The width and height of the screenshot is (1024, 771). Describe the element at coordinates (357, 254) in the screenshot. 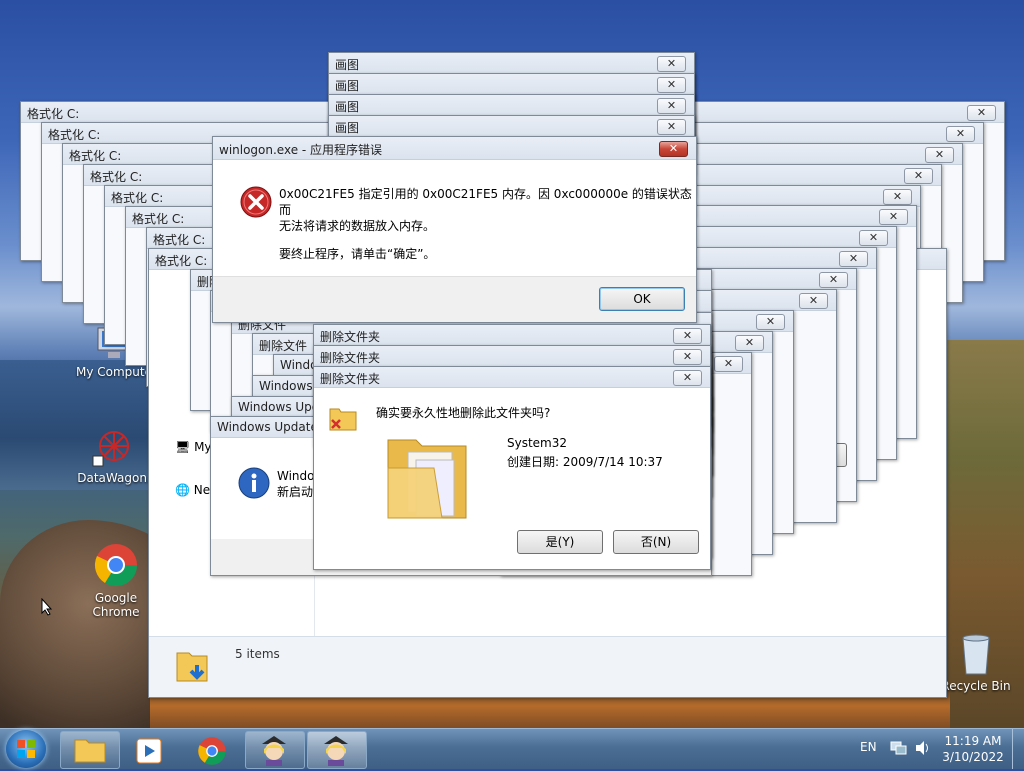

I see `error-message-line: 要终止程序，请单击“确定”。` at that location.